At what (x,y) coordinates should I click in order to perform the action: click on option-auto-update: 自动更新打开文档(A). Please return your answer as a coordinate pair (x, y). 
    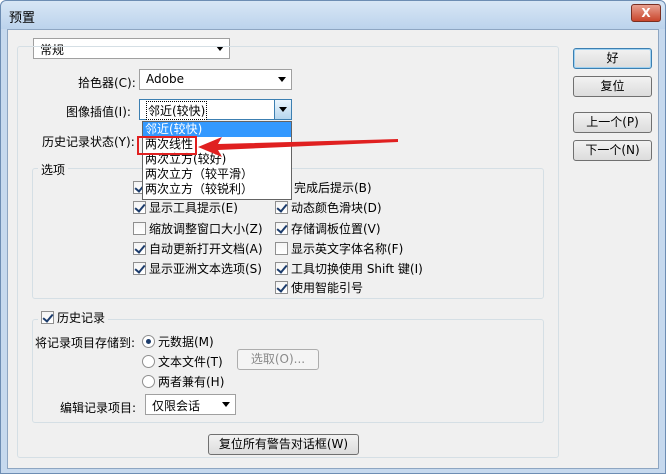
    Looking at the image, I should click on (198, 250).